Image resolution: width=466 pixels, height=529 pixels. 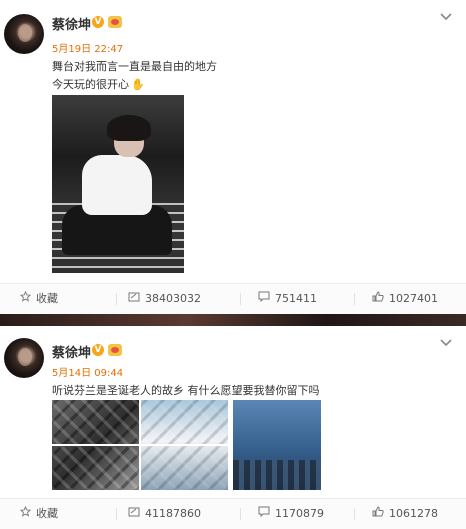 I want to click on comment-button: 1170879, so click(x=291, y=514).